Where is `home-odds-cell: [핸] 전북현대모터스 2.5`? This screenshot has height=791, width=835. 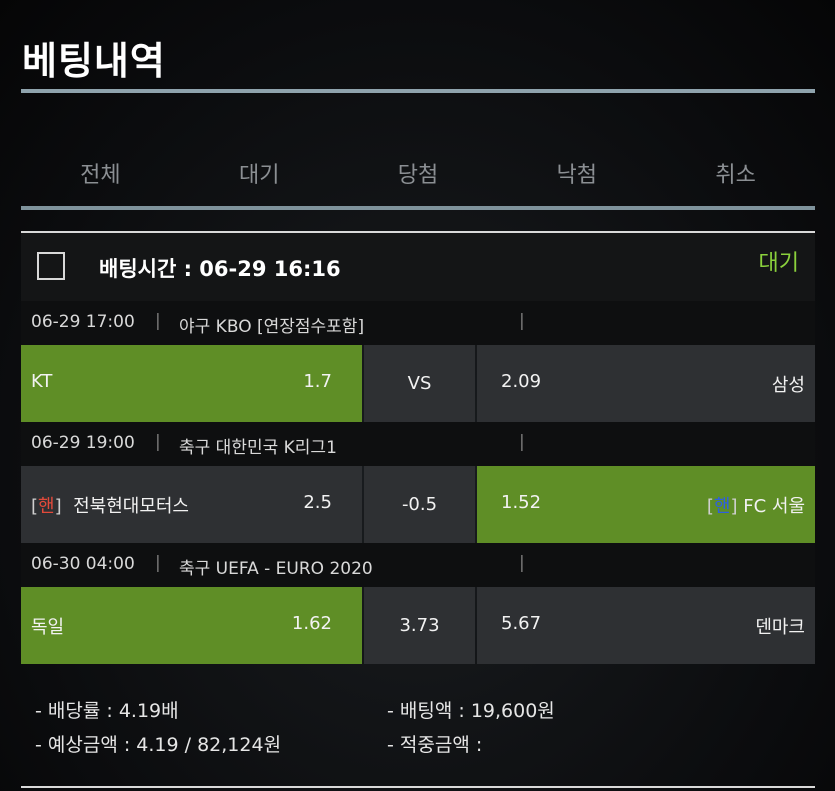 home-odds-cell: [핸] 전북현대모터스 2.5 is located at coordinates (191, 504).